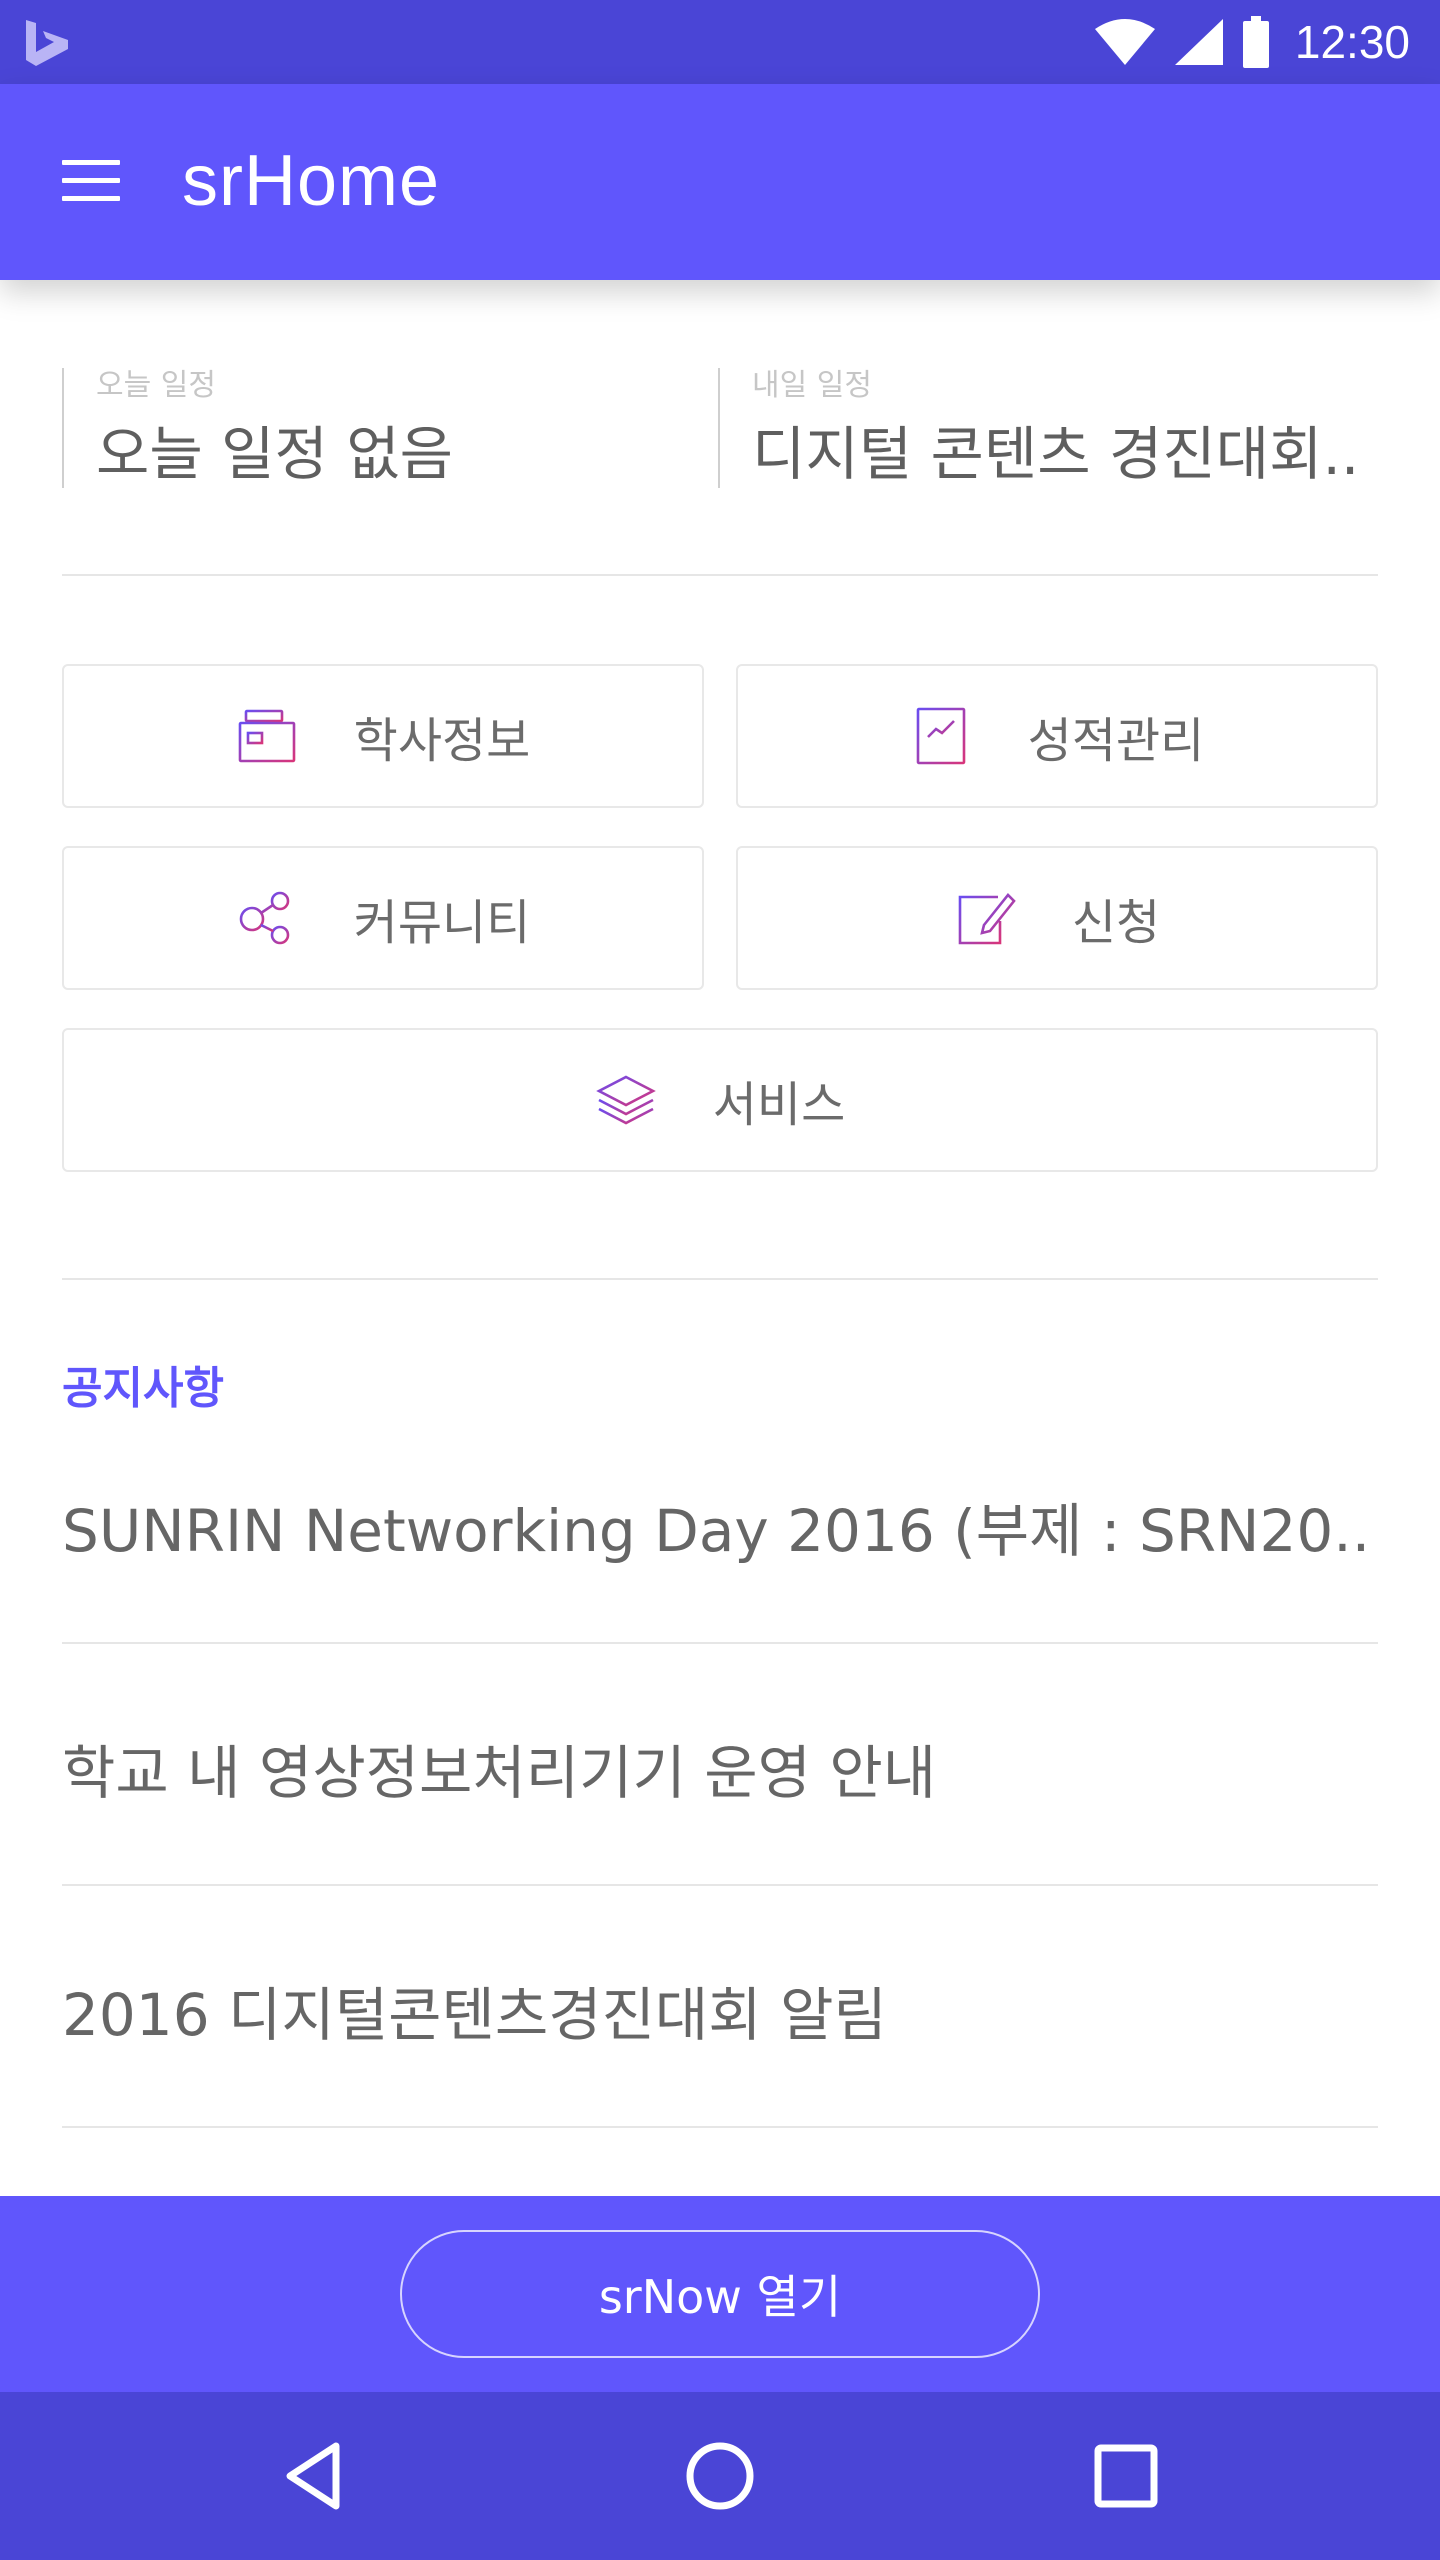 The width and height of the screenshot is (1440, 2560). Describe the element at coordinates (91, 182) in the screenshot. I see `hamburger-menu-icon` at that location.